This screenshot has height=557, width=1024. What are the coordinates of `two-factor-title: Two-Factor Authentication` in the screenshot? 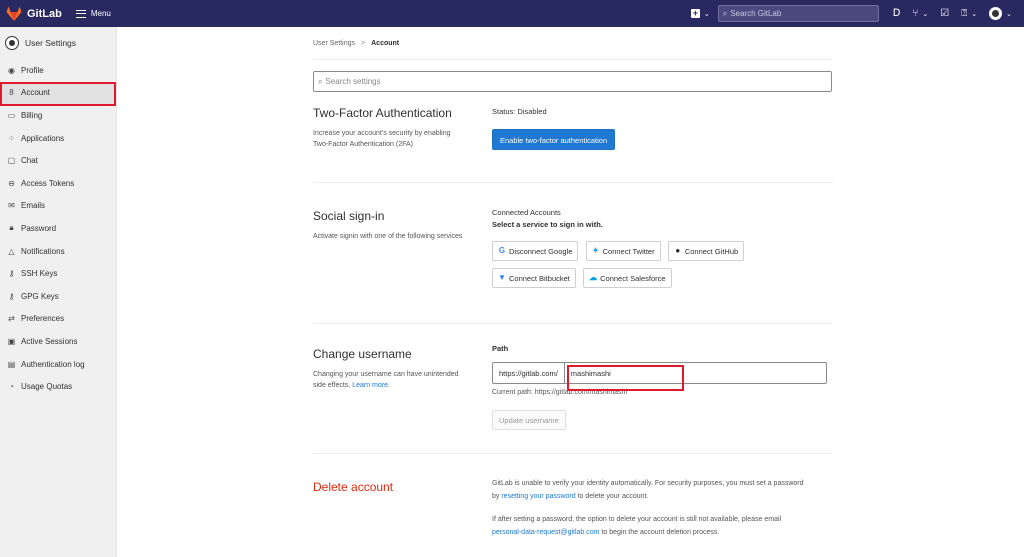 It's located at (382, 113).